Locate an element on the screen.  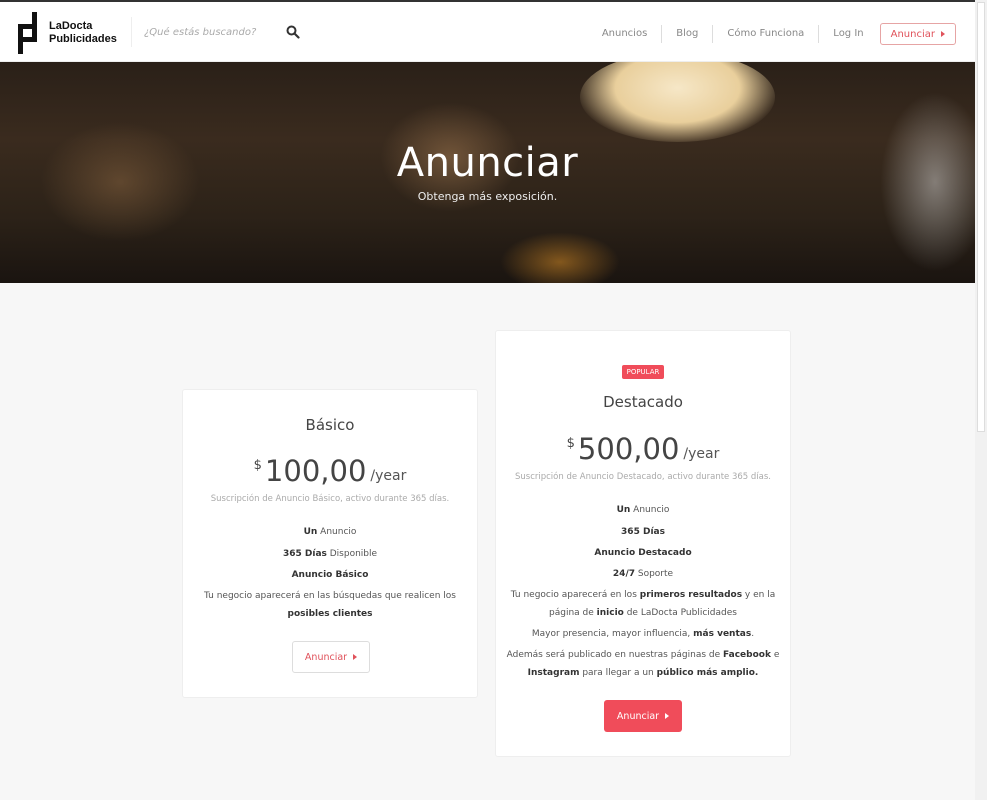
feature-bold: Anuncio Destacado is located at coordinates (643, 553).